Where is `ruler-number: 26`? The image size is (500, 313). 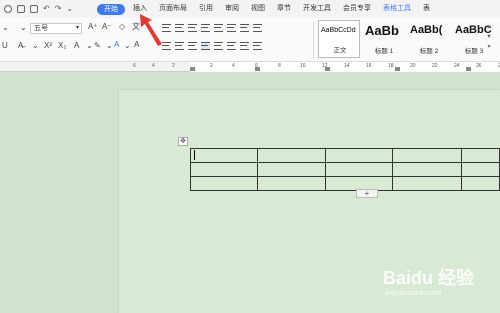
ruler-number: 26 is located at coordinates (479, 66).